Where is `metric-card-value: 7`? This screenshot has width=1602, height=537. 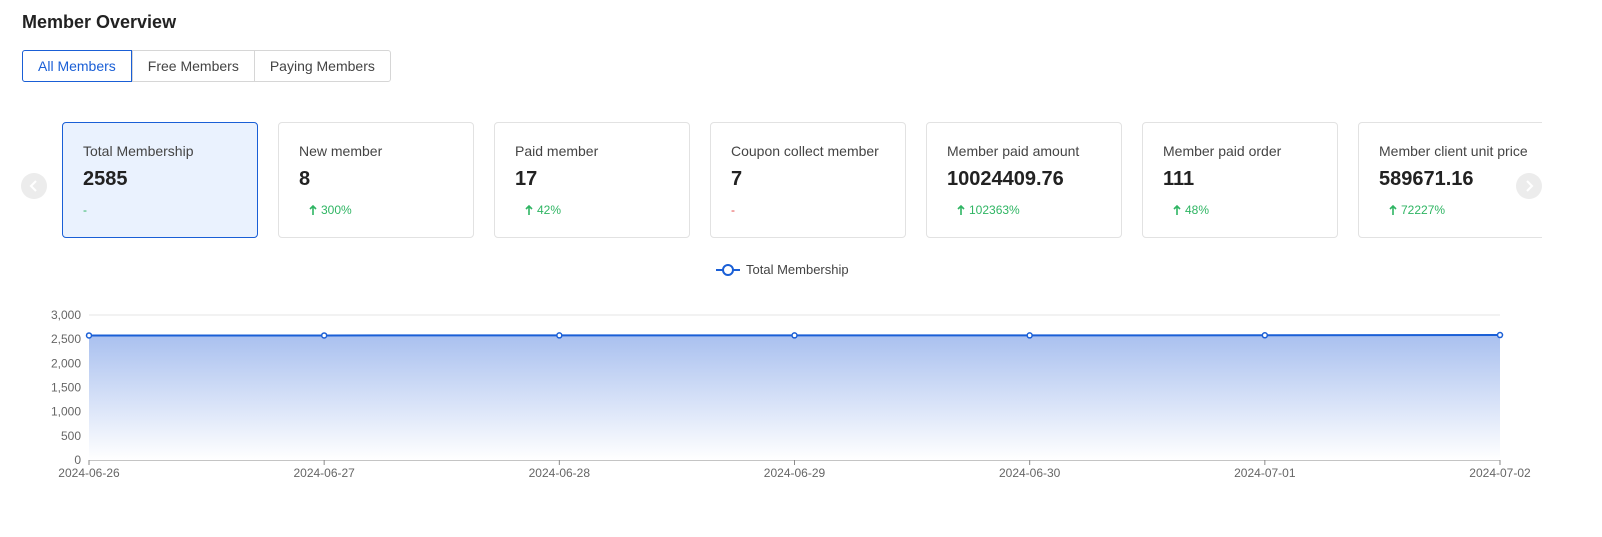 metric-card-value: 7 is located at coordinates (737, 179).